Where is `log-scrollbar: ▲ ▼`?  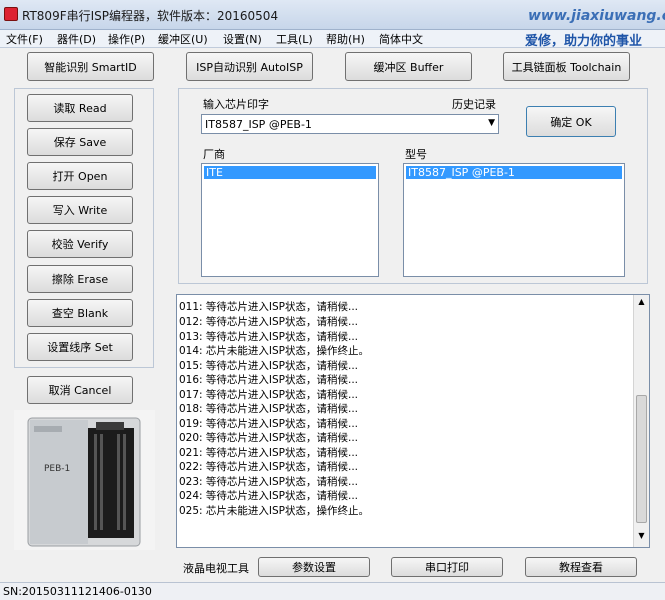 log-scrollbar: ▲ ▼ is located at coordinates (641, 421).